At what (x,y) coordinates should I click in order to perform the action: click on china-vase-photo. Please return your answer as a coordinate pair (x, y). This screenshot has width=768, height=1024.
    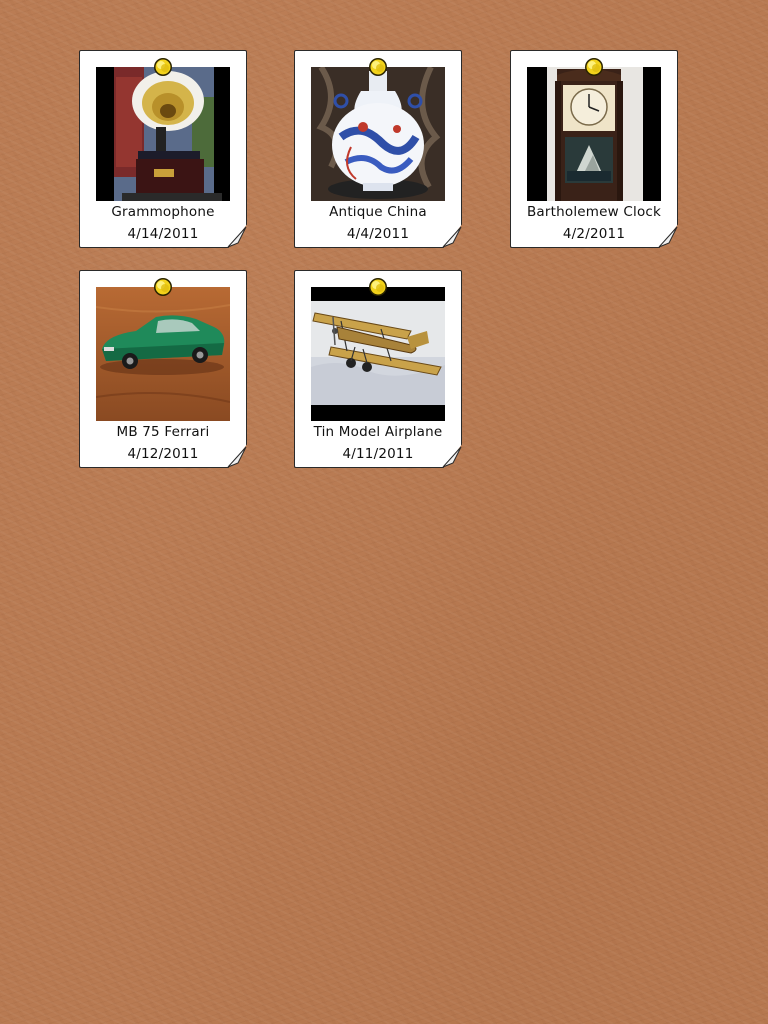
    Looking at the image, I should click on (378, 134).